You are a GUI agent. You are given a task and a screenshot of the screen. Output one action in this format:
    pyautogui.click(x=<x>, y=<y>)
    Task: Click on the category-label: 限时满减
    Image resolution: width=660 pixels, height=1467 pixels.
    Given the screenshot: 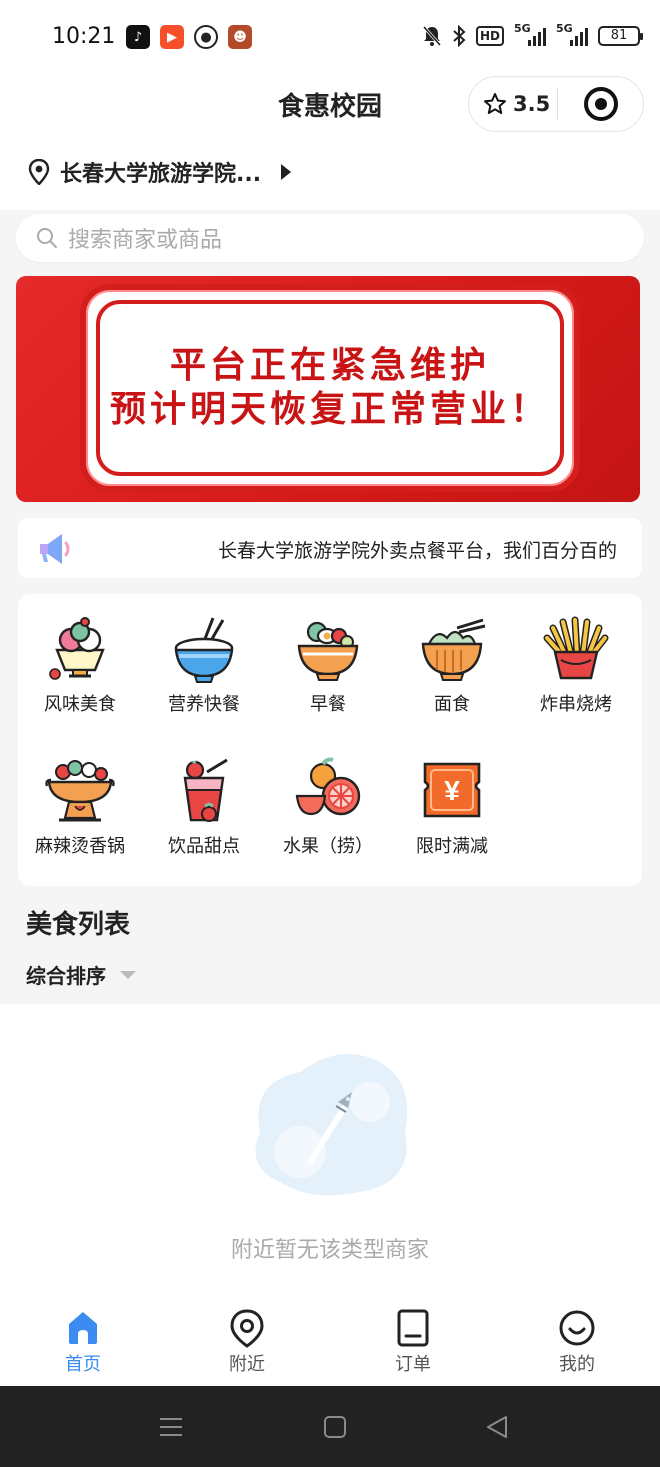 What is the action you would take?
    pyautogui.click(x=452, y=846)
    